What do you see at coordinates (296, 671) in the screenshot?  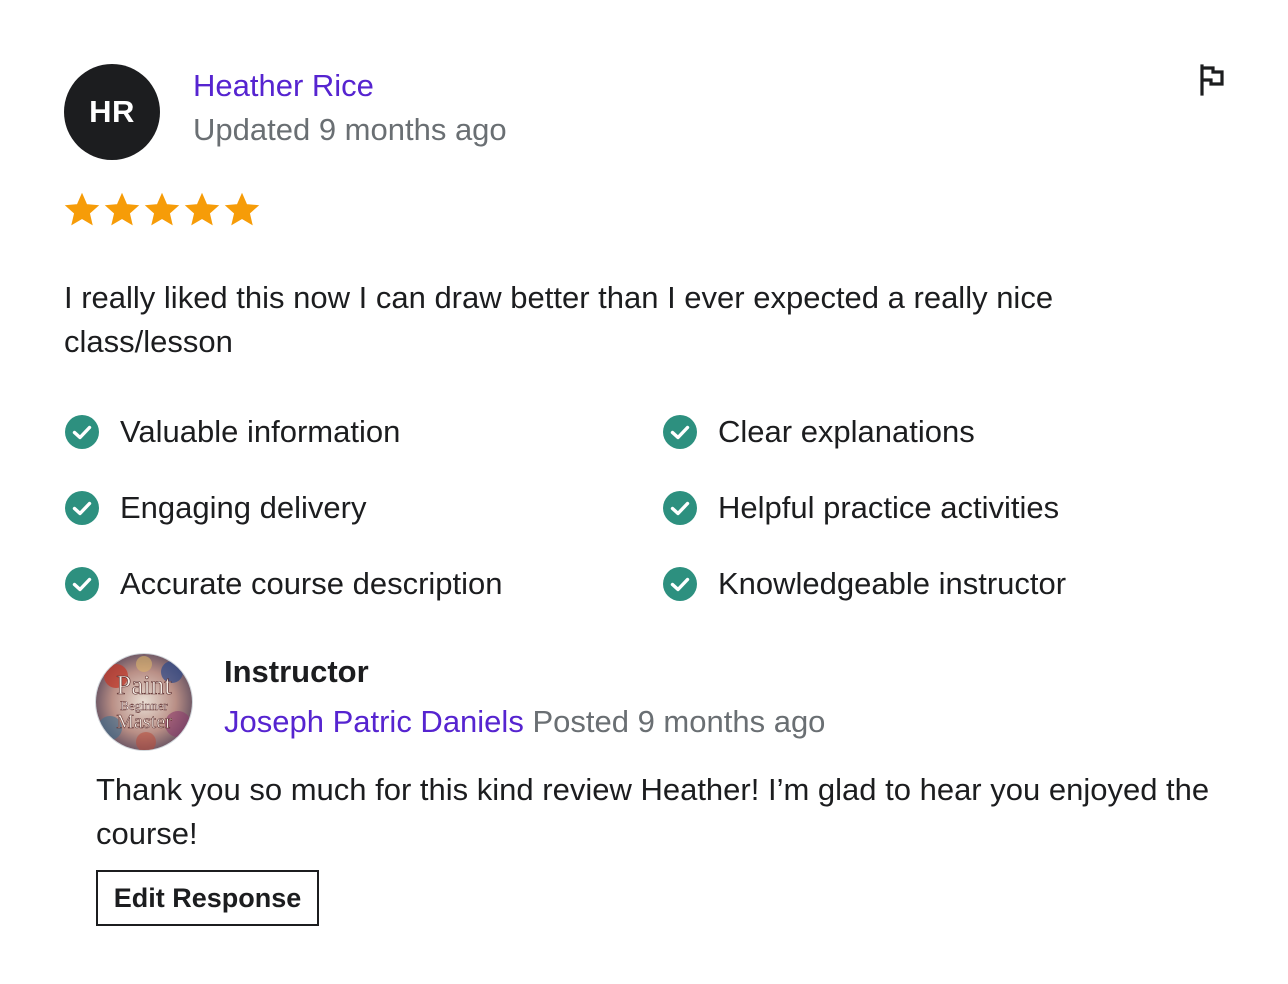 I see `instructor-role-label: Instructor` at bounding box center [296, 671].